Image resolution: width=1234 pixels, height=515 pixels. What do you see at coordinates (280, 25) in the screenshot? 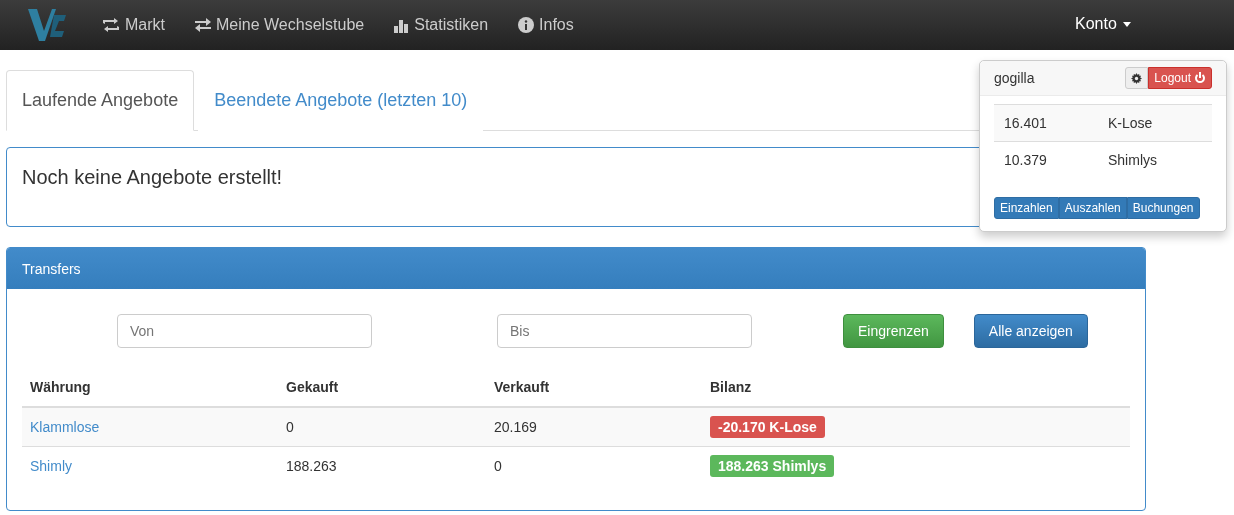
I see `nav-link: Meine Wechselstube` at bounding box center [280, 25].